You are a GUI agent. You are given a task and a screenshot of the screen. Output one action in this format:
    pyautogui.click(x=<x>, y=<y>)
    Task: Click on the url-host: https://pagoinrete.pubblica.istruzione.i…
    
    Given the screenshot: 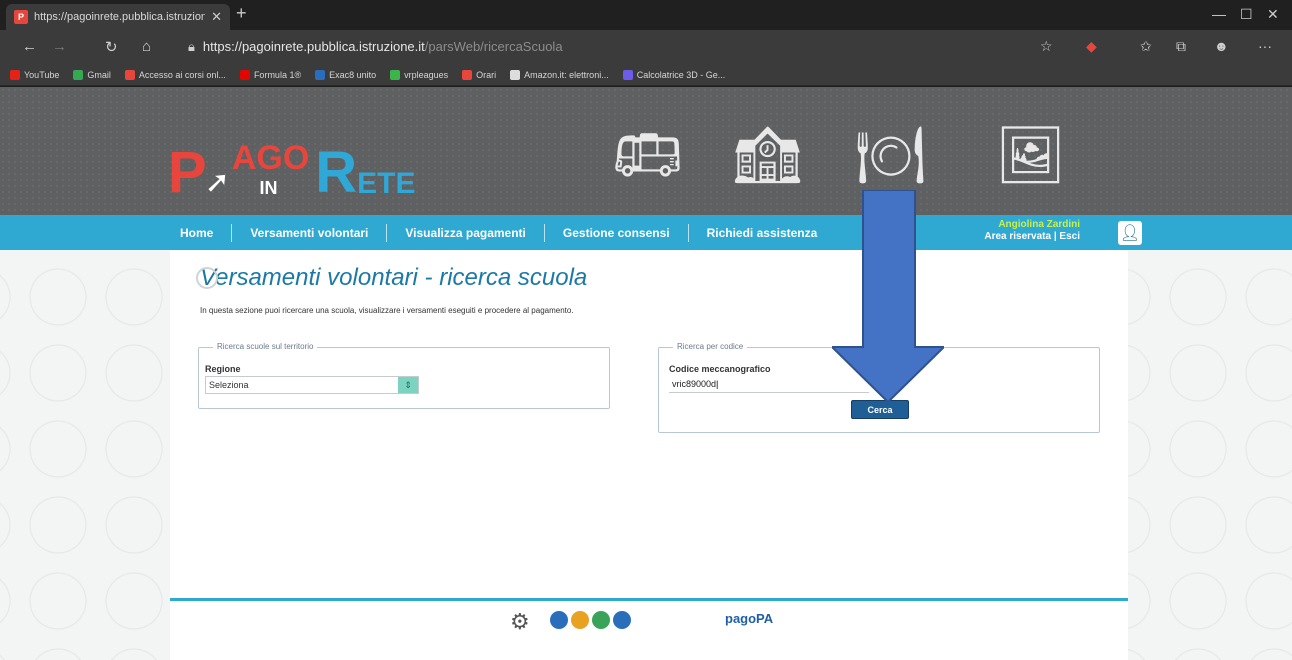 What is the action you would take?
    pyautogui.click(x=313, y=46)
    